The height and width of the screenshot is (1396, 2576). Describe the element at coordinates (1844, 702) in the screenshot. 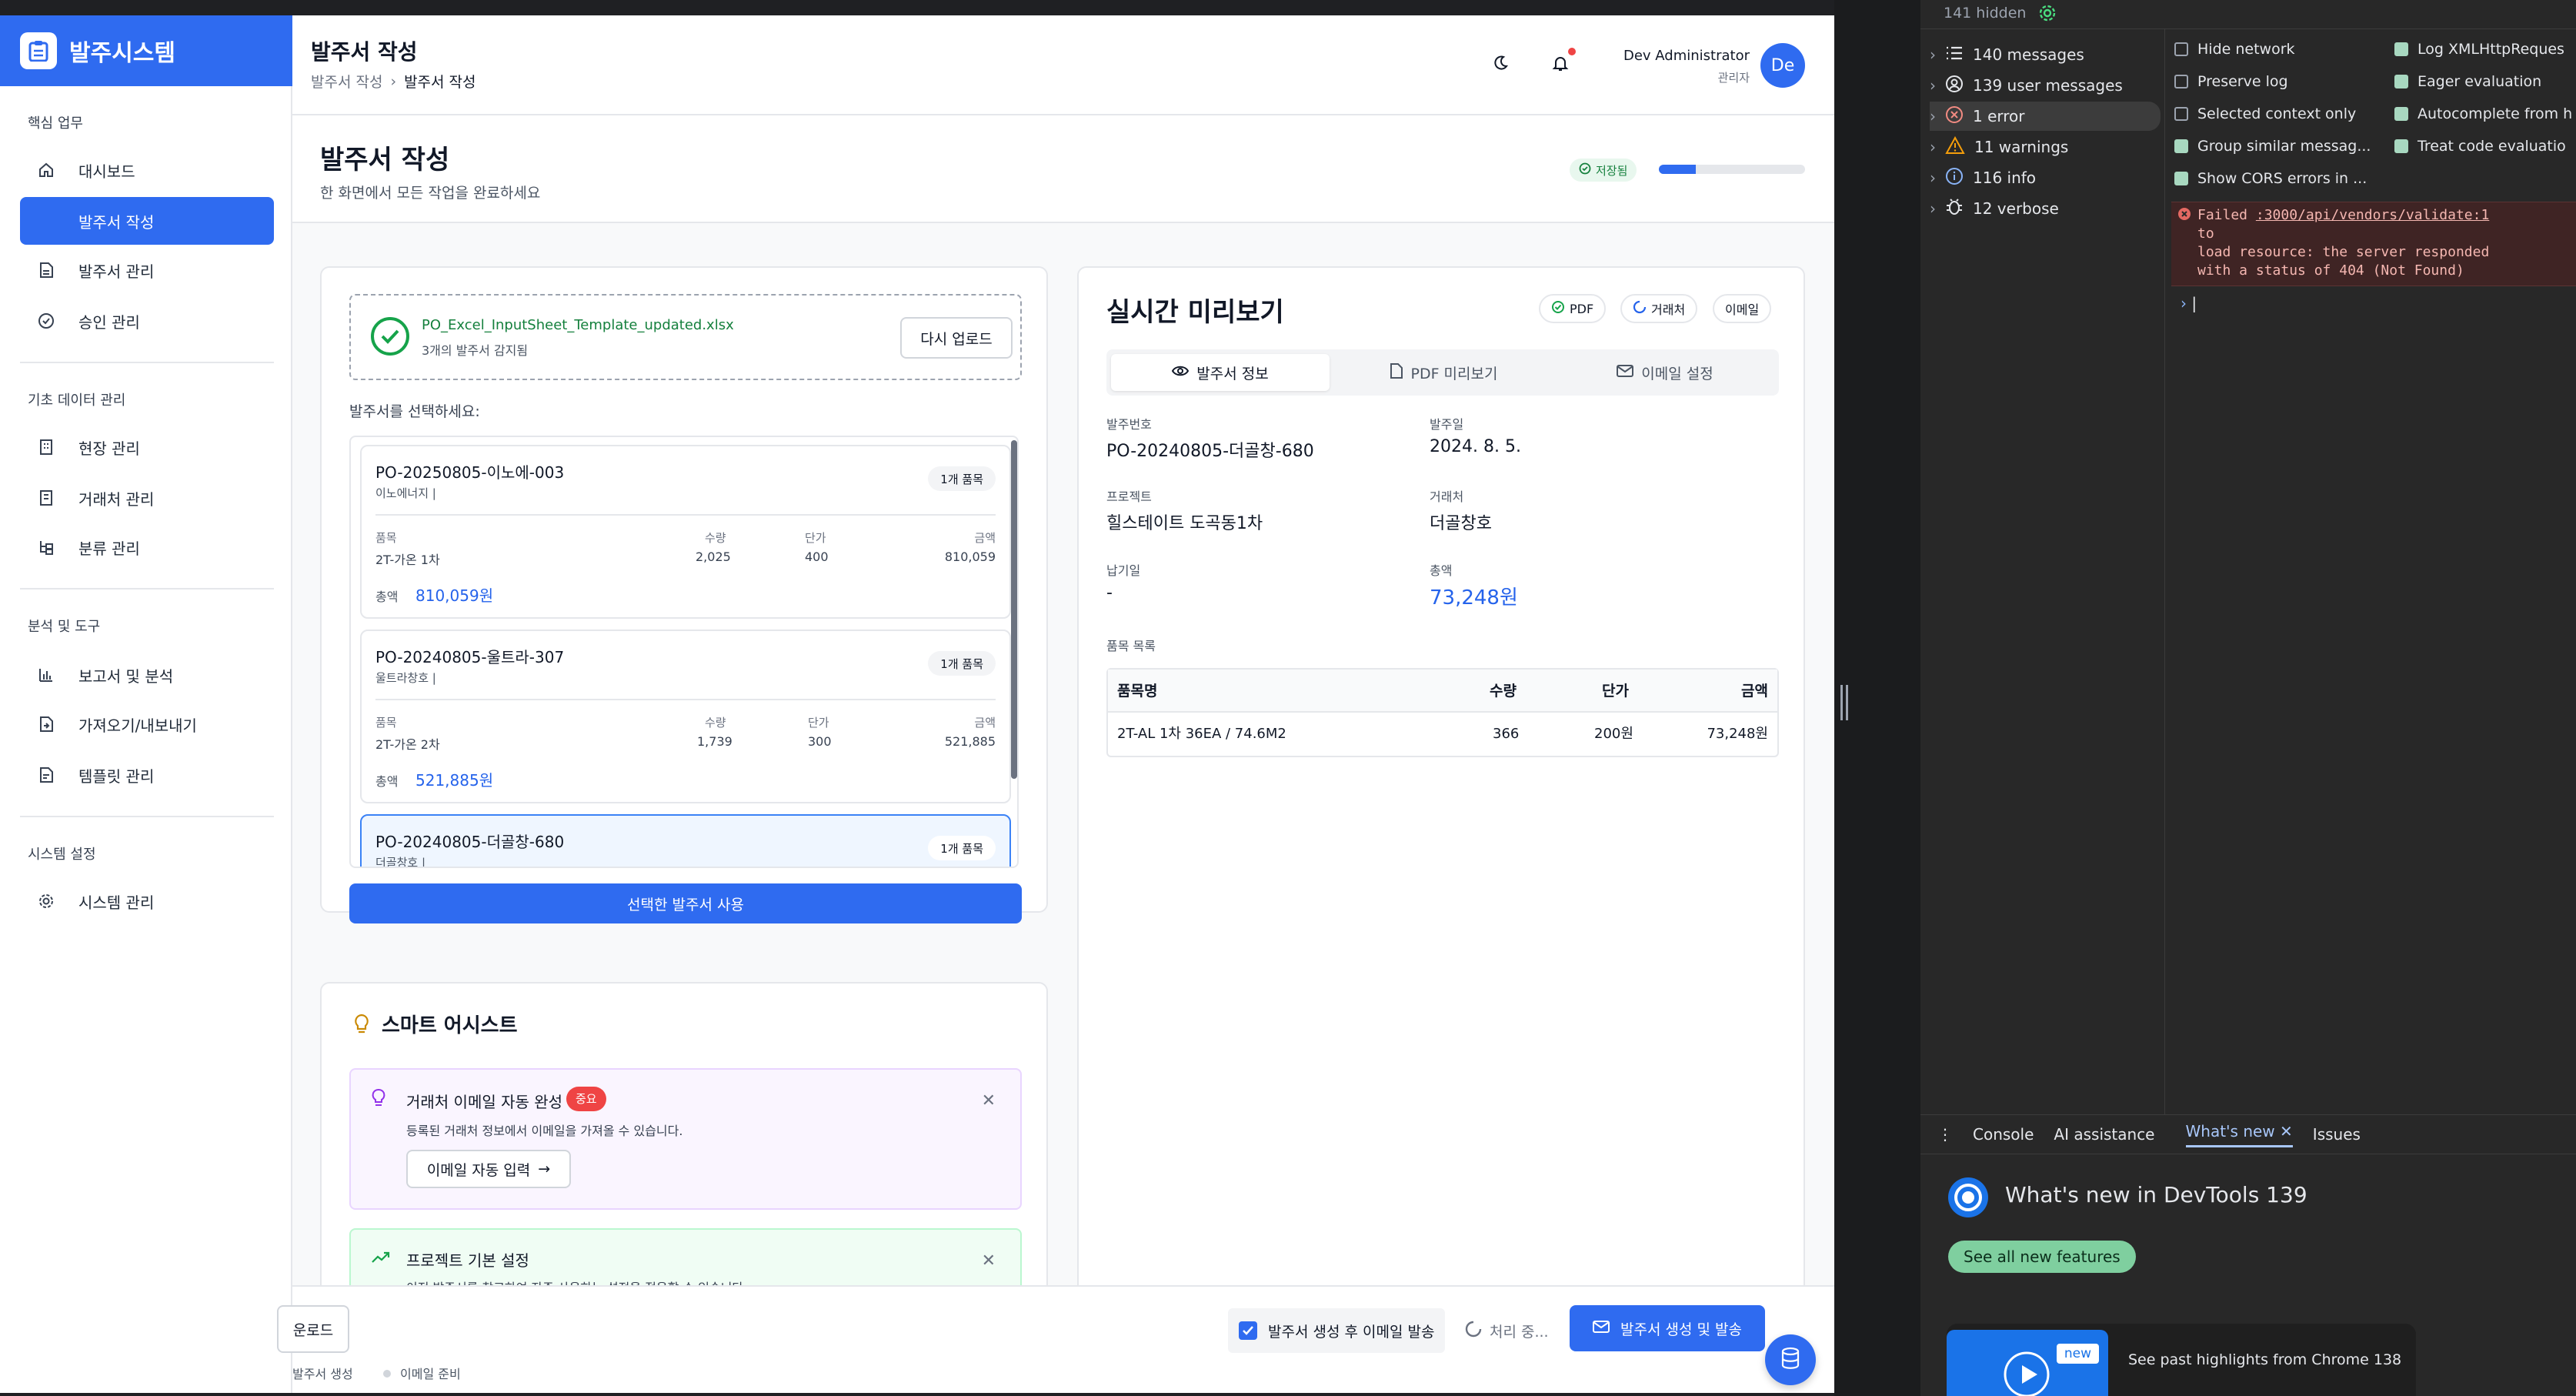

I see `resize-handle` at that location.